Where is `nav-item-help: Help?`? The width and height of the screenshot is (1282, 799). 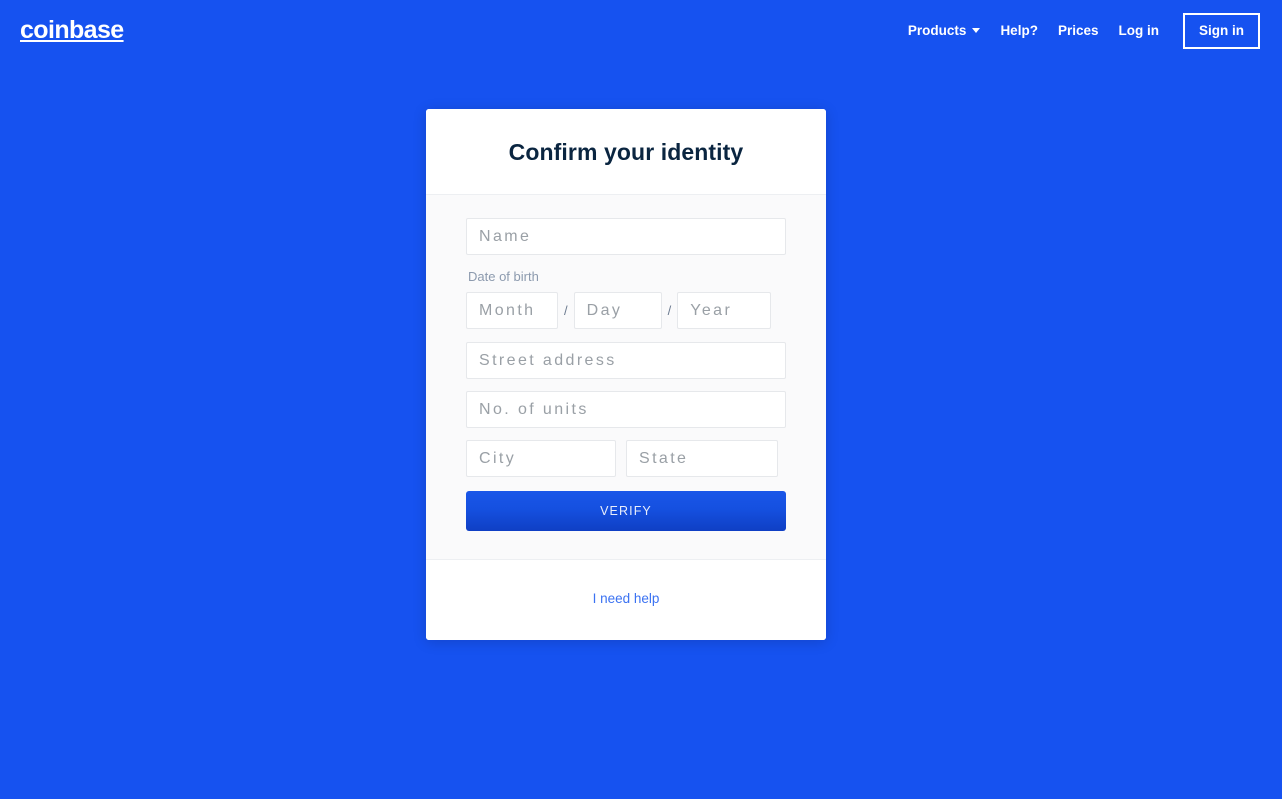
nav-item-help: Help? is located at coordinates (1019, 31).